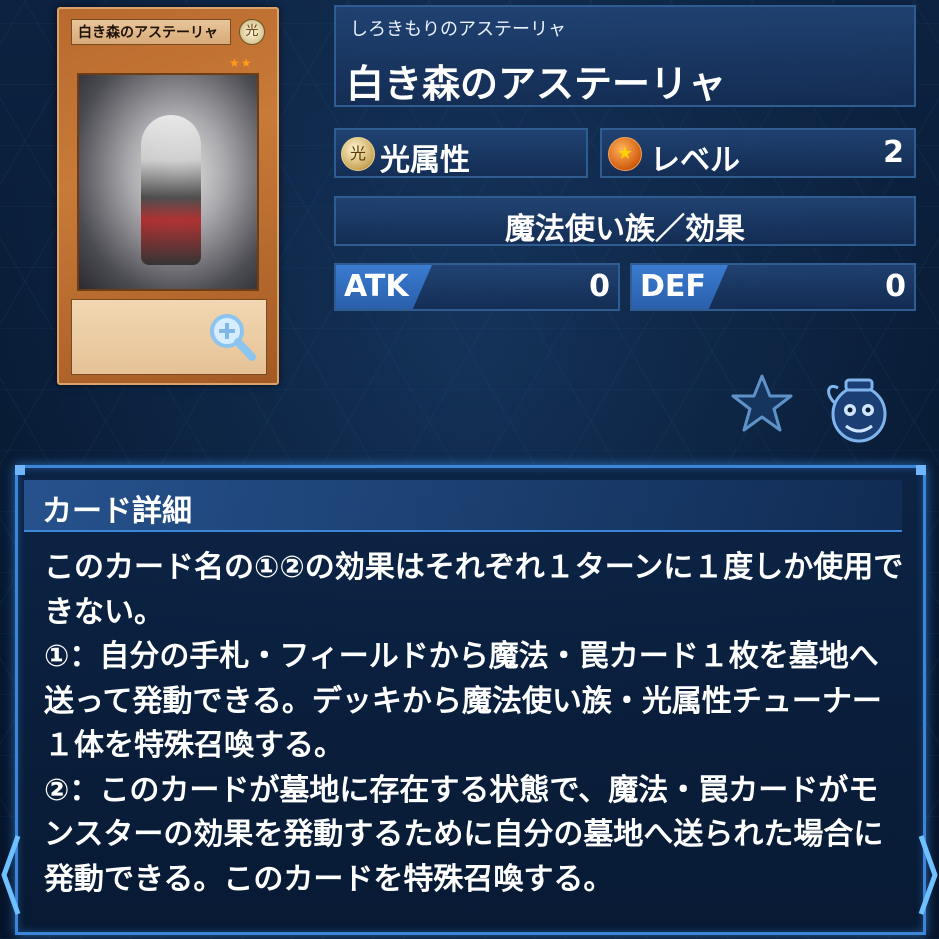 The width and height of the screenshot is (939, 939). I want to click on card-artwork-figure, so click(171, 190).